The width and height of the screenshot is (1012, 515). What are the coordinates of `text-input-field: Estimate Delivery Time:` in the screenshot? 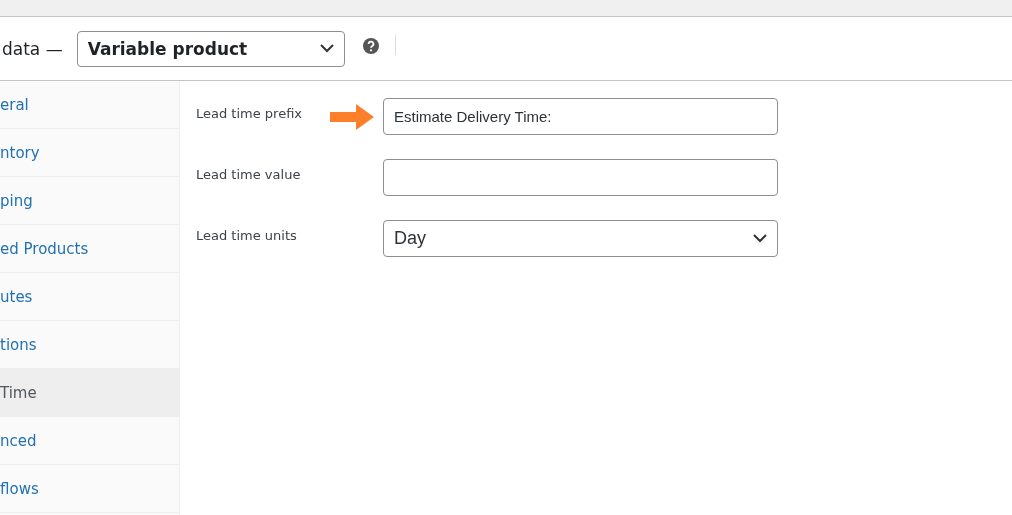 It's located at (580, 116).